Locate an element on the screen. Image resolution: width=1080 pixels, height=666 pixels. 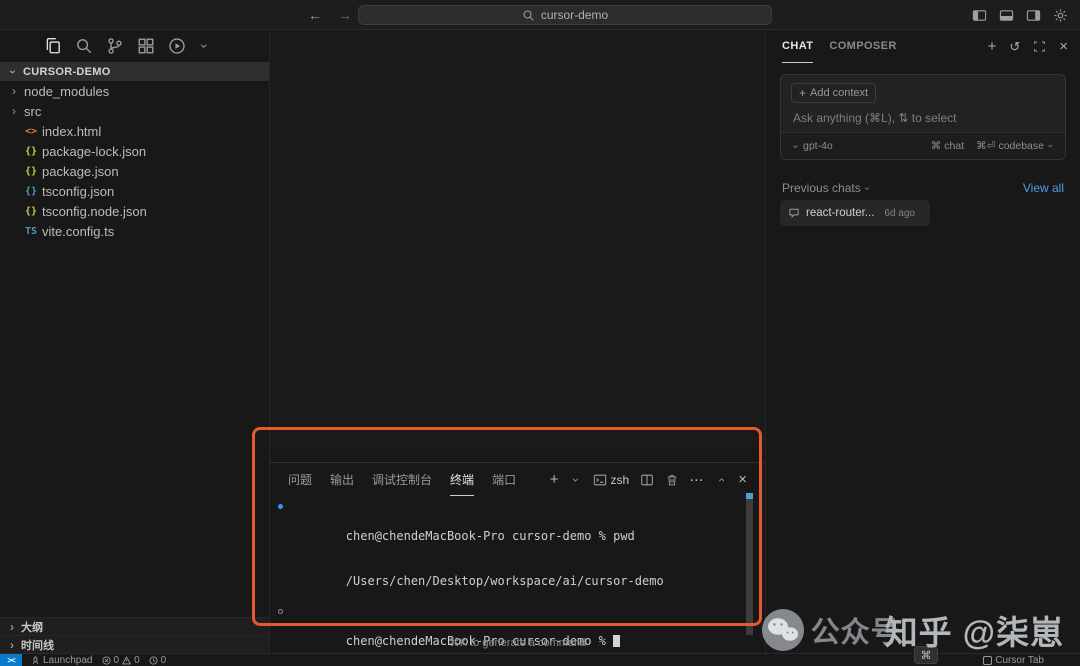
cursor-tab-status-item: Cursor Tab is located at coordinates (1013, 660).